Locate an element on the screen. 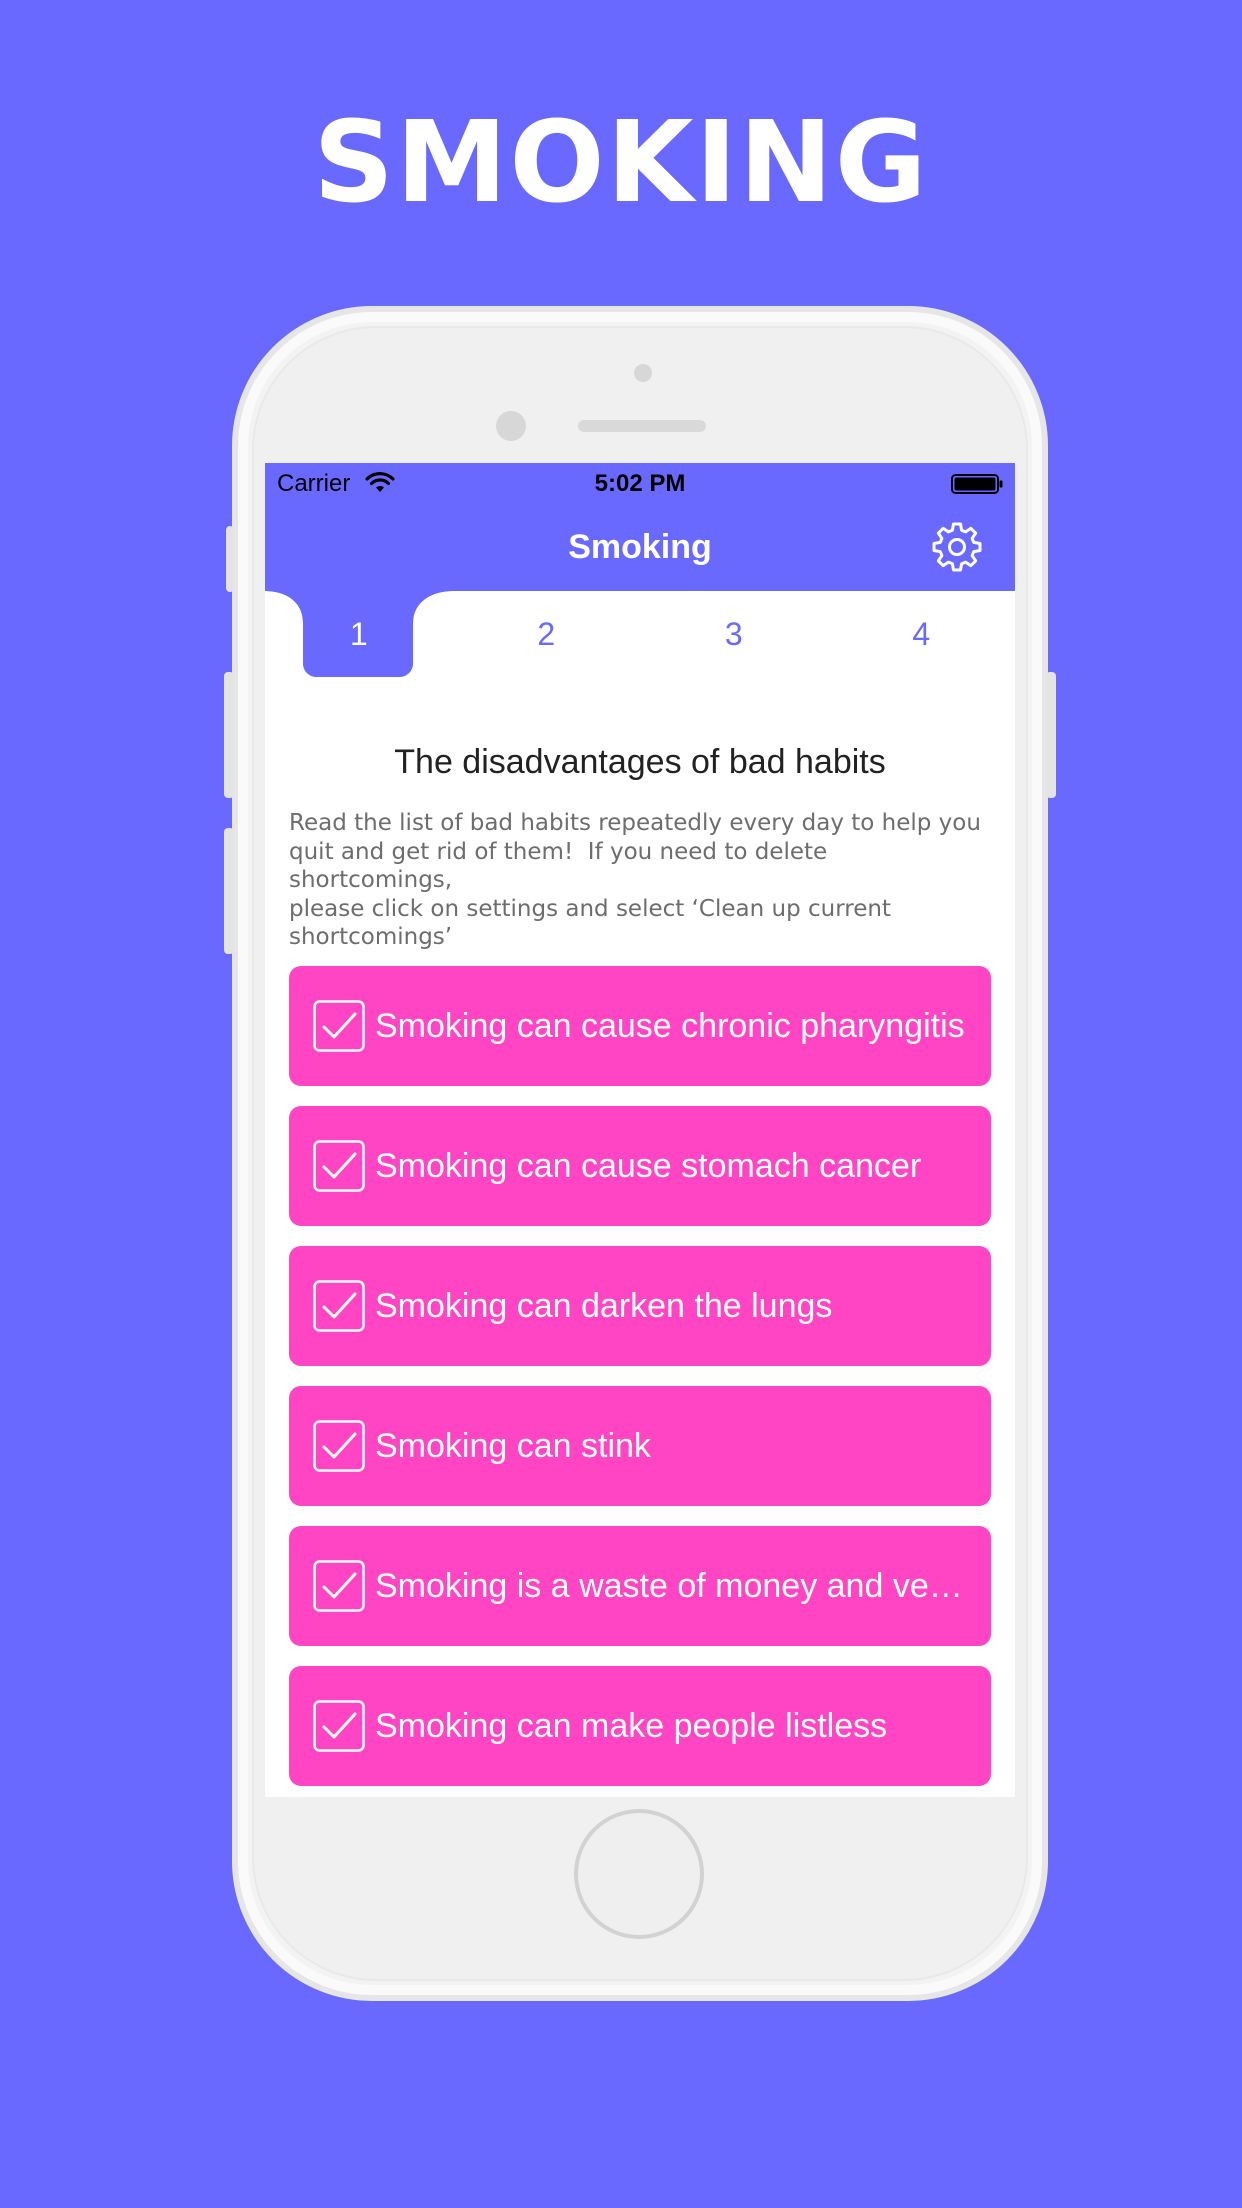 This screenshot has height=2208, width=1242. phone-volume-up is located at coordinates (229, 735).